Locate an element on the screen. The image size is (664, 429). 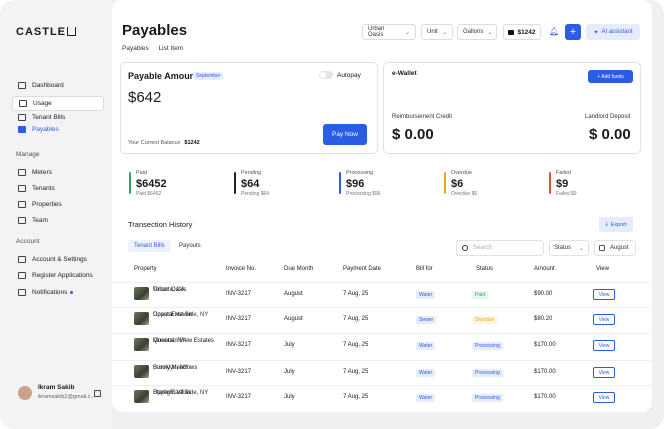
sidebar-item-dashboard: Dashboard is located at coordinates (58, 85).